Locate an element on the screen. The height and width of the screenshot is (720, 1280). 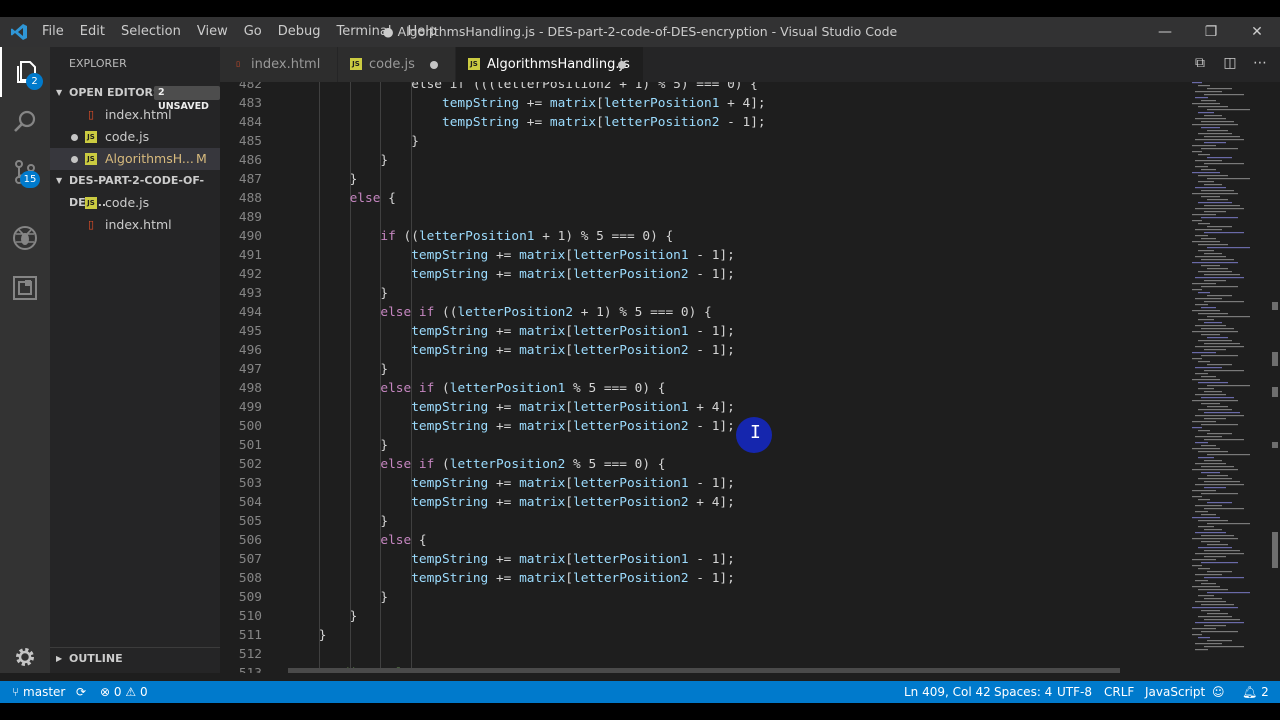
code-line: if ((letterPosition1 + 1) % 5 === 0) { is located at coordinates (526, 236).